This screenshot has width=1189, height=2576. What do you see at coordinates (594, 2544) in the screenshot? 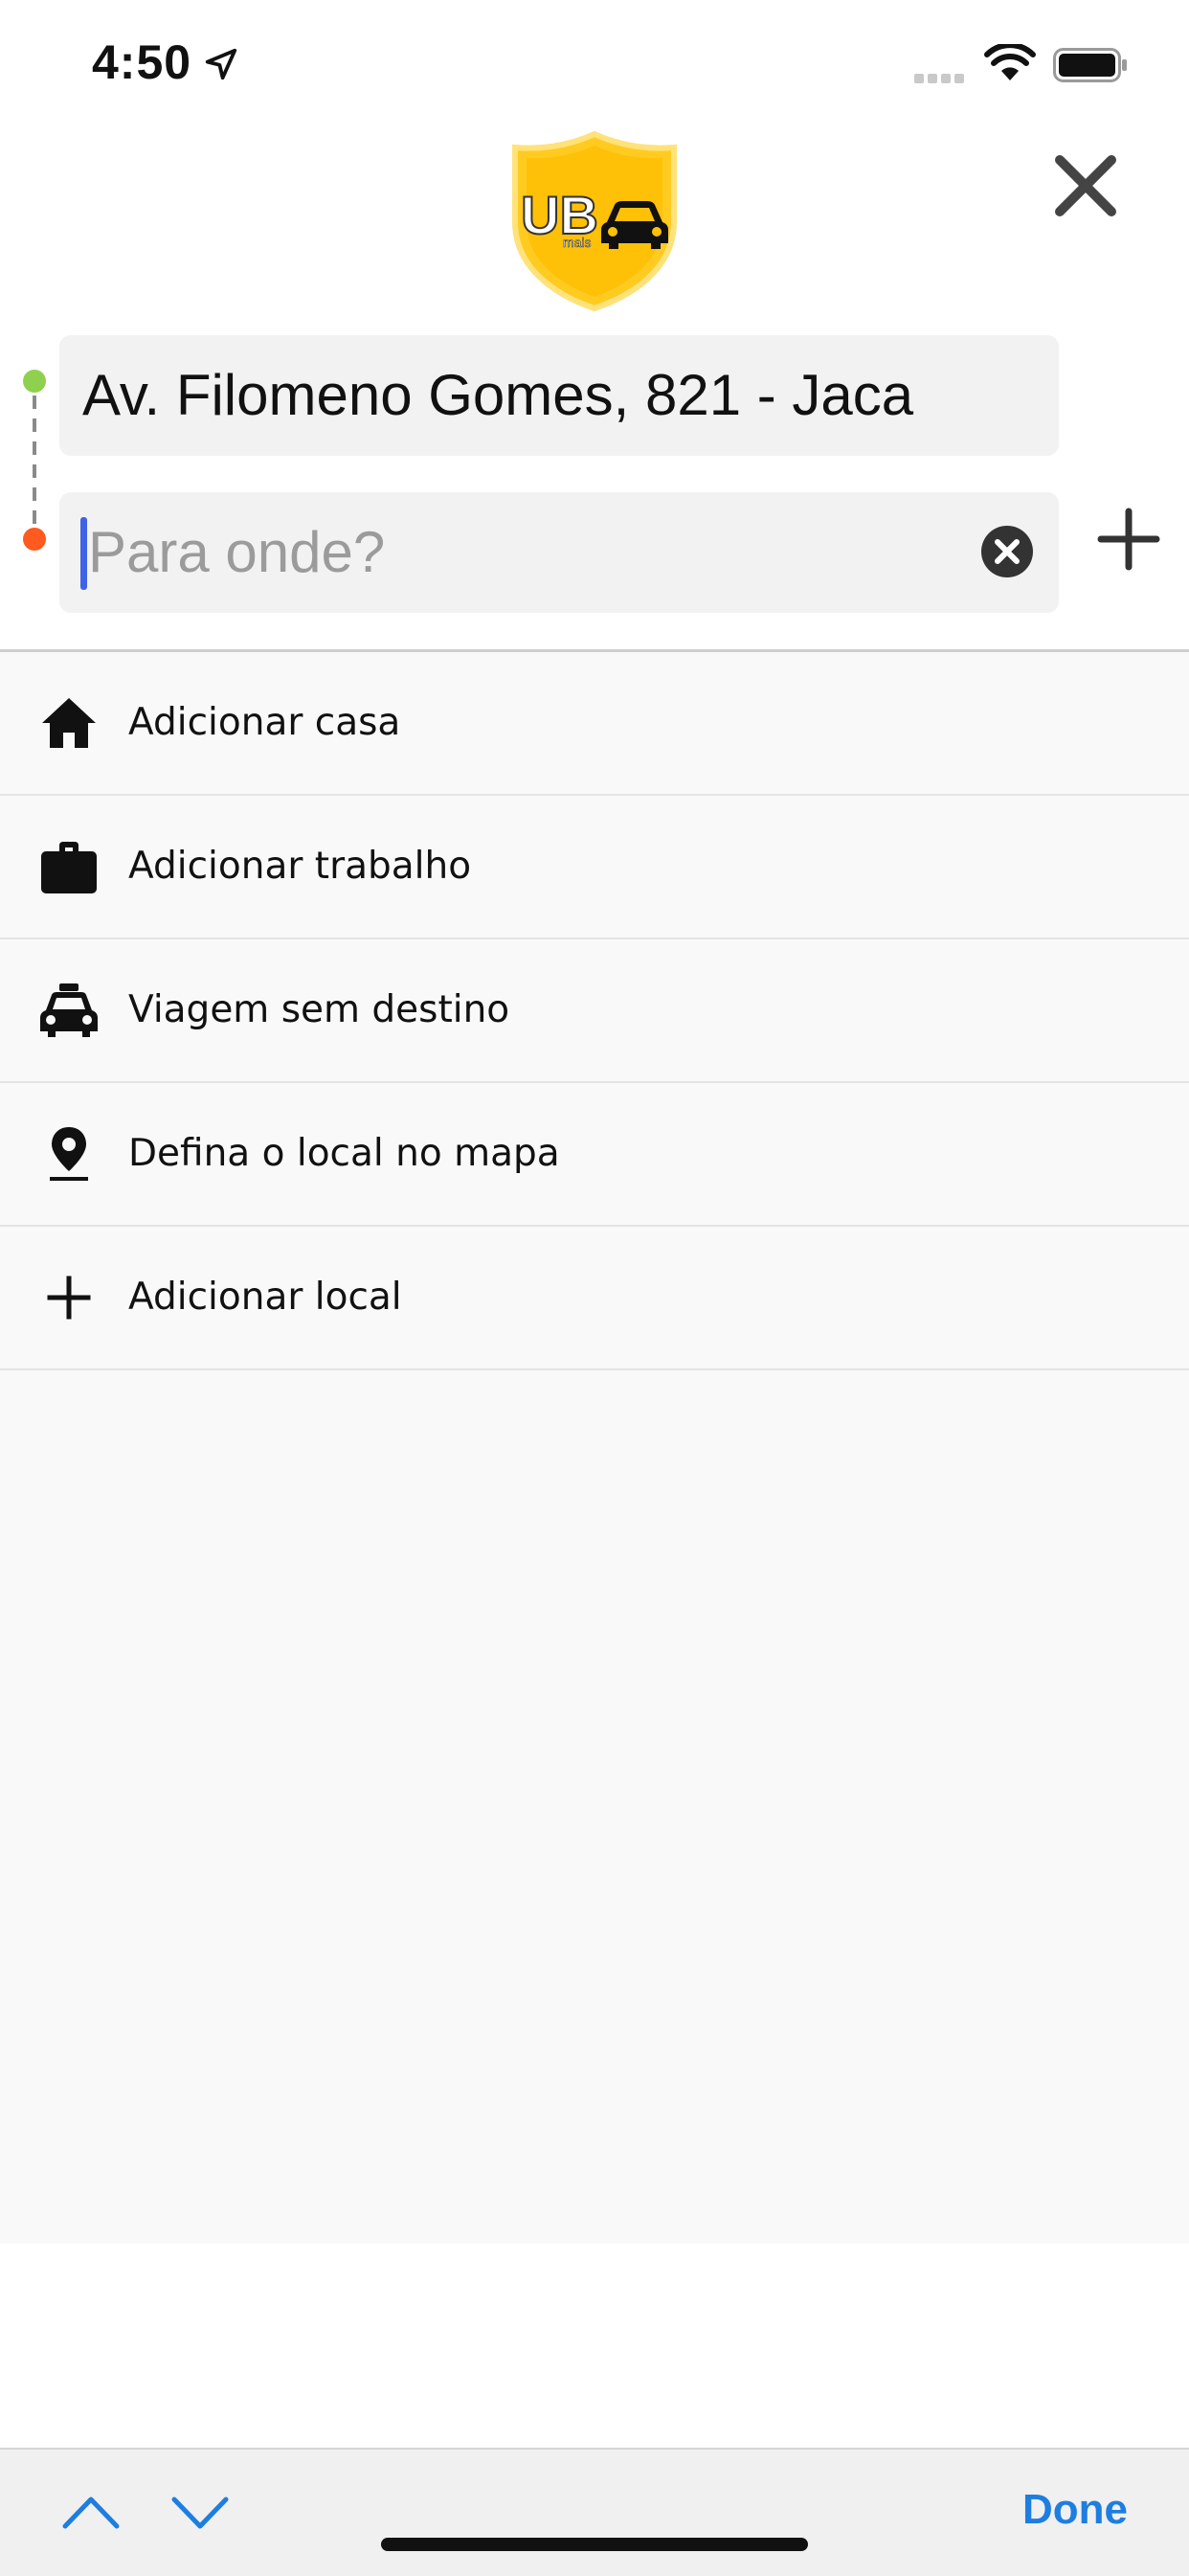
I see `home-indicator` at bounding box center [594, 2544].